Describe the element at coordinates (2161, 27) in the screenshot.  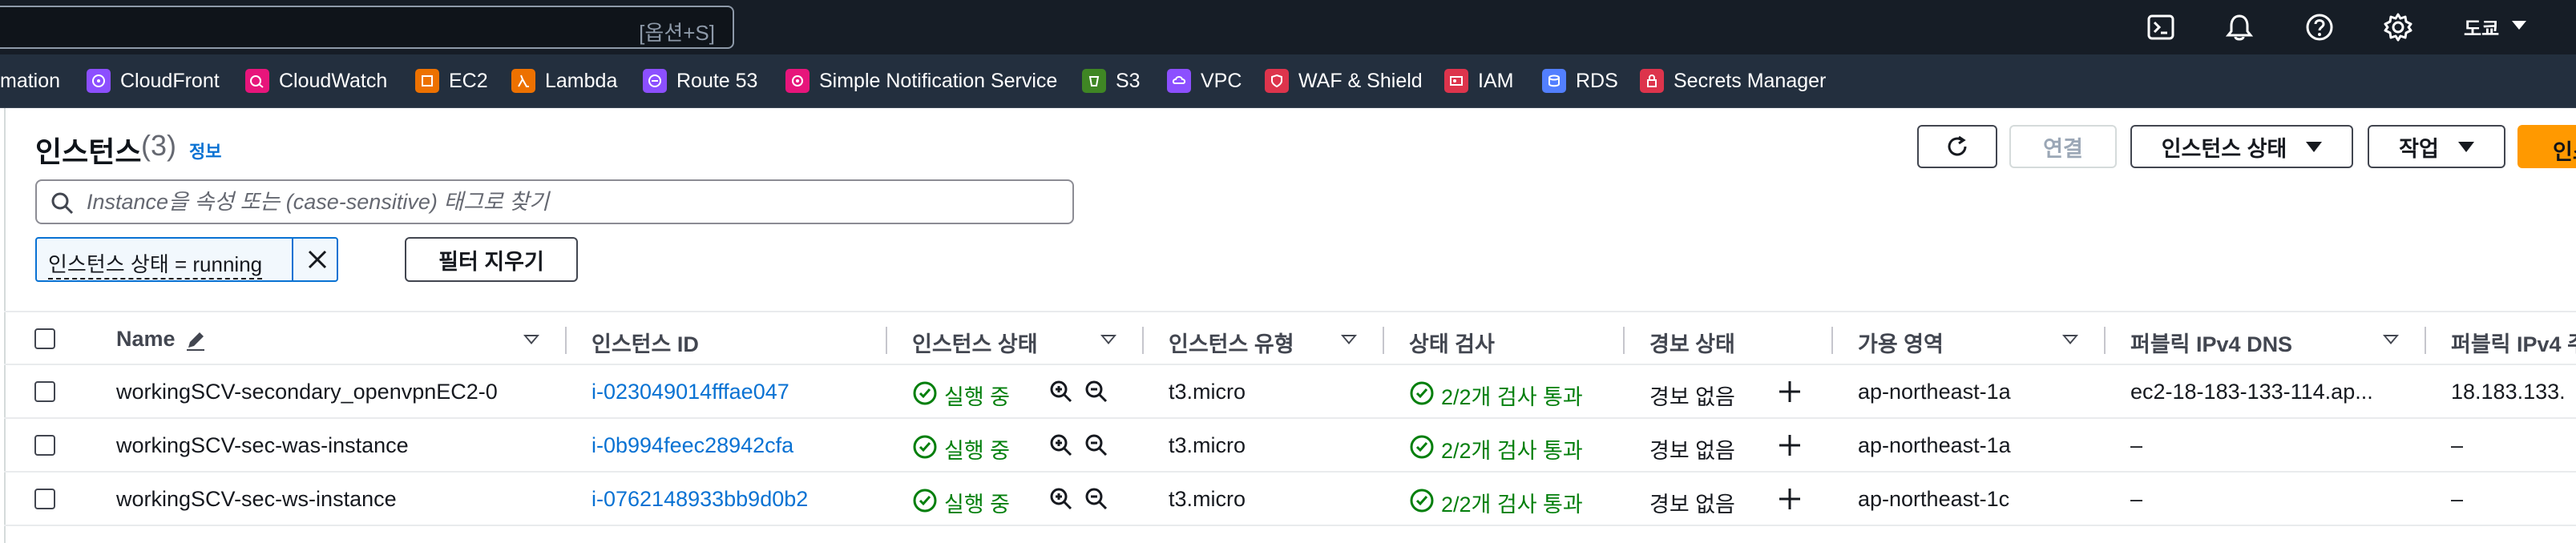
I see `cloudshell-icon` at that location.